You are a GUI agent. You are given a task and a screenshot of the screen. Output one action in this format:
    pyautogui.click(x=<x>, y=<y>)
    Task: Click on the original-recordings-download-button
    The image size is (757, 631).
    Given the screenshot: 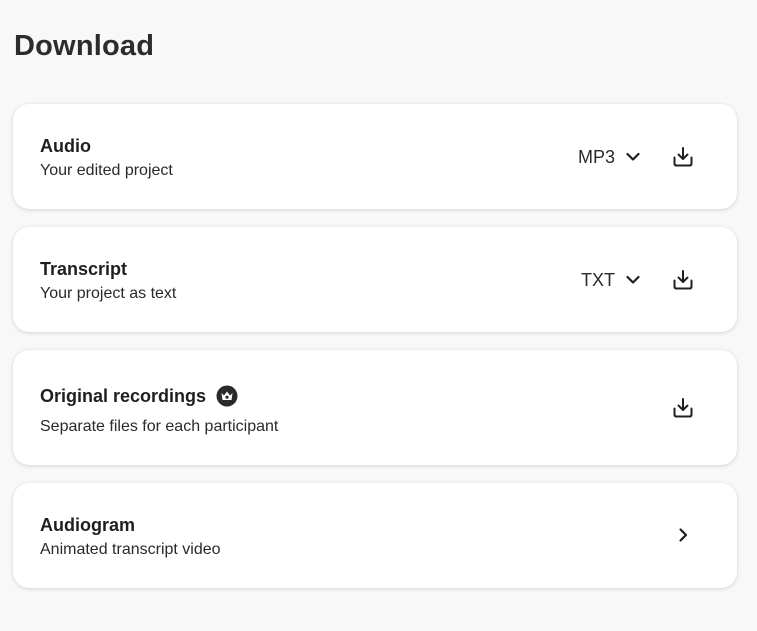 What is the action you would take?
    pyautogui.click(x=683, y=408)
    